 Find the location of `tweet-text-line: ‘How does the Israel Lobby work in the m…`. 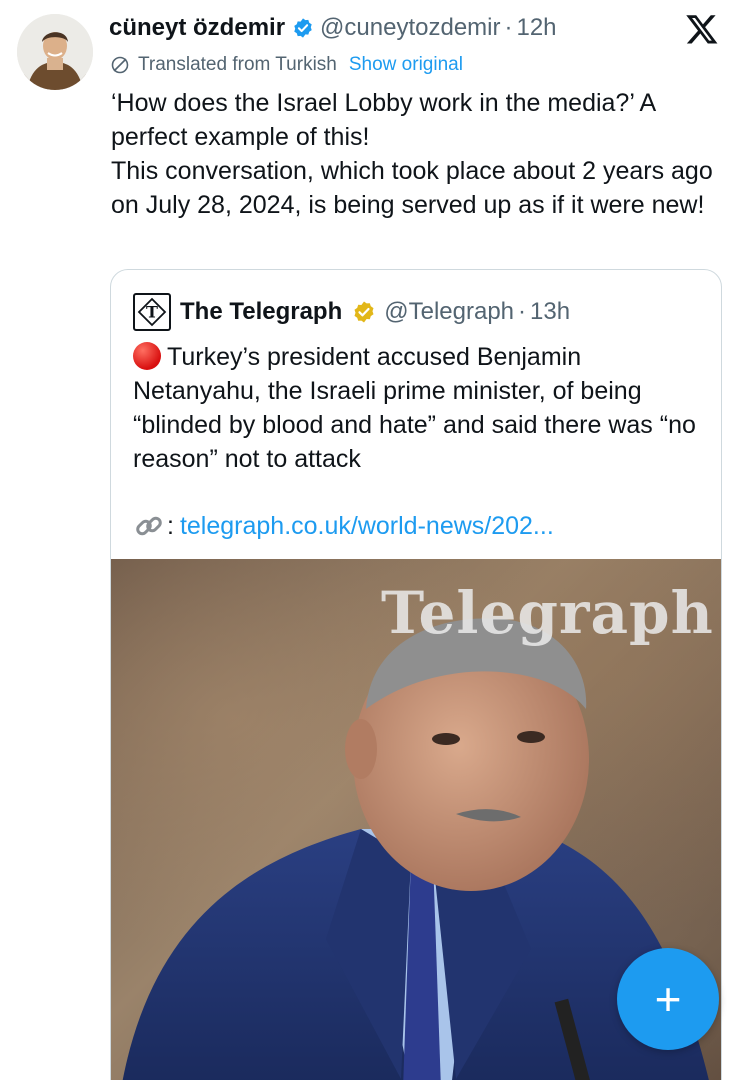

tweet-text-line: ‘How does the Israel Lobby work in the m… is located at coordinates (383, 120).